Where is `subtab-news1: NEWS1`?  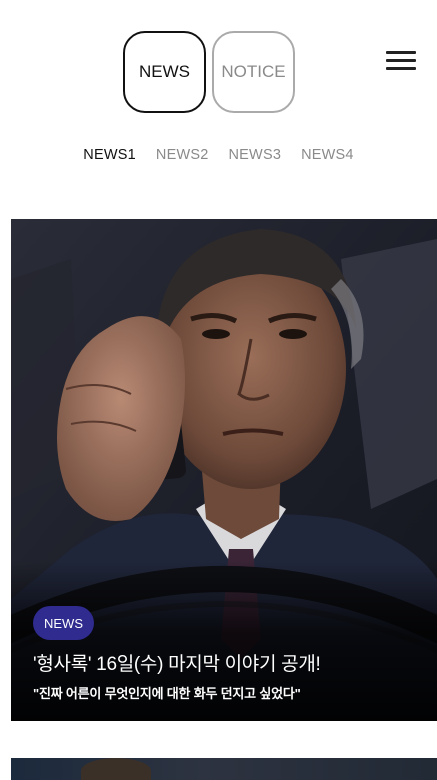 subtab-news1: NEWS1 is located at coordinates (109, 155).